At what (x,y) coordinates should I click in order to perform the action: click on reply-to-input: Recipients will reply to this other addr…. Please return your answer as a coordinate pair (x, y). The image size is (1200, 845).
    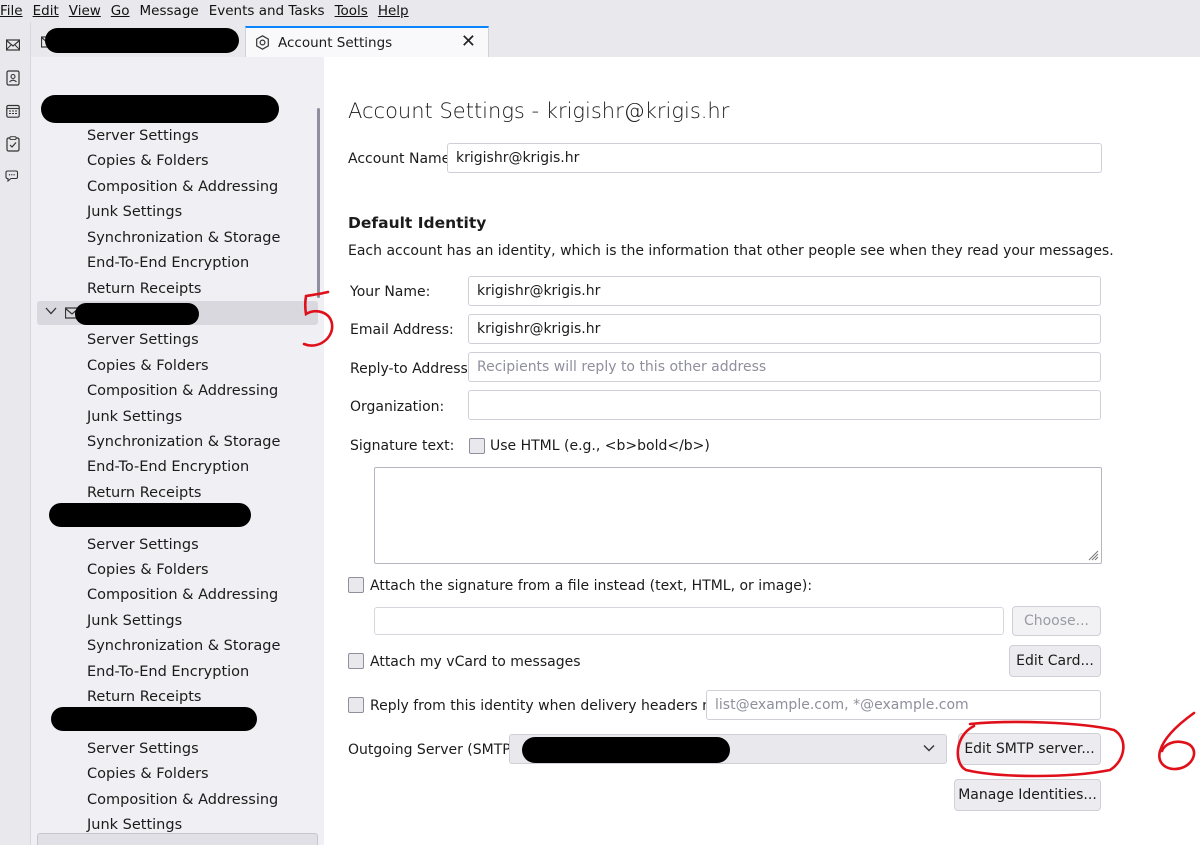
    Looking at the image, I should click on (784, 367).